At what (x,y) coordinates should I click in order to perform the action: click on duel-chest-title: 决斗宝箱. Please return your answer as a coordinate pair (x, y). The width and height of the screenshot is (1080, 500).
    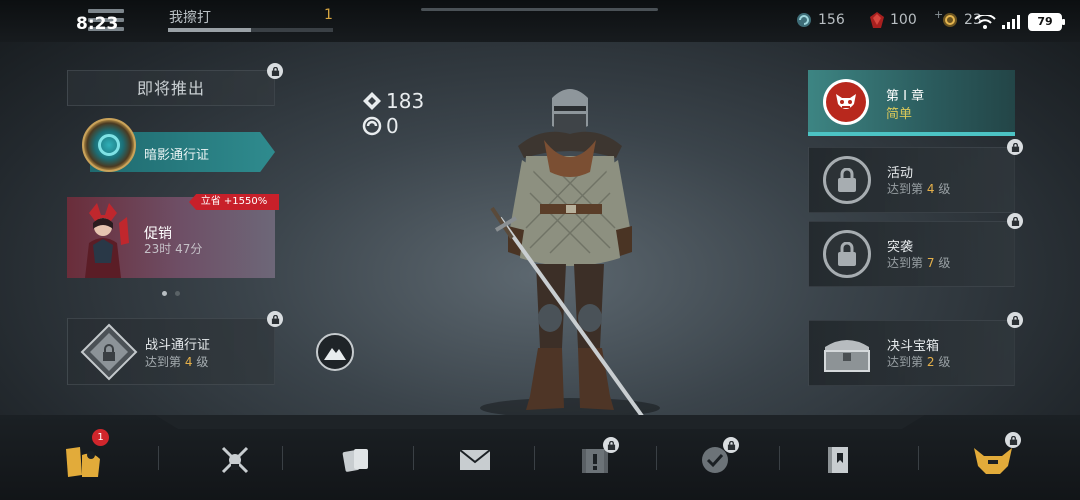
    Looking at the image, I should click on (913, 346).